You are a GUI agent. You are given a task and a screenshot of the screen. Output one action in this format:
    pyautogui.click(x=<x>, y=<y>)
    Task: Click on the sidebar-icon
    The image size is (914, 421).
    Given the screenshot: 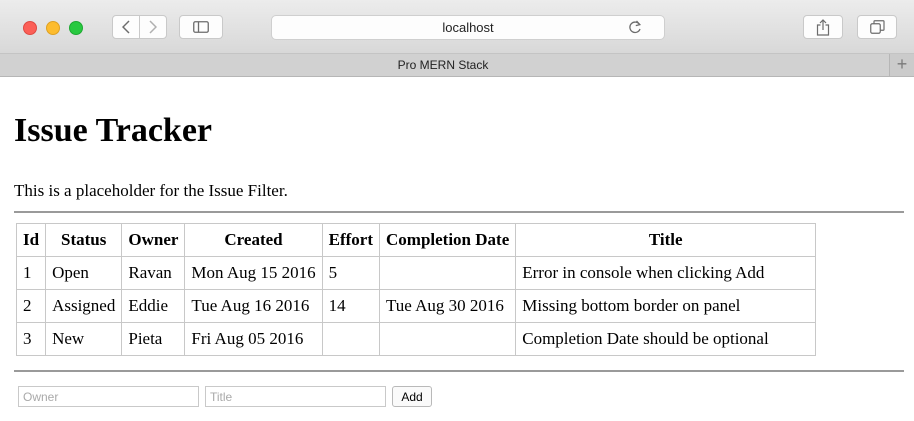 What is the action you would take?
    pyautogui.click(x=201, y=27)
    